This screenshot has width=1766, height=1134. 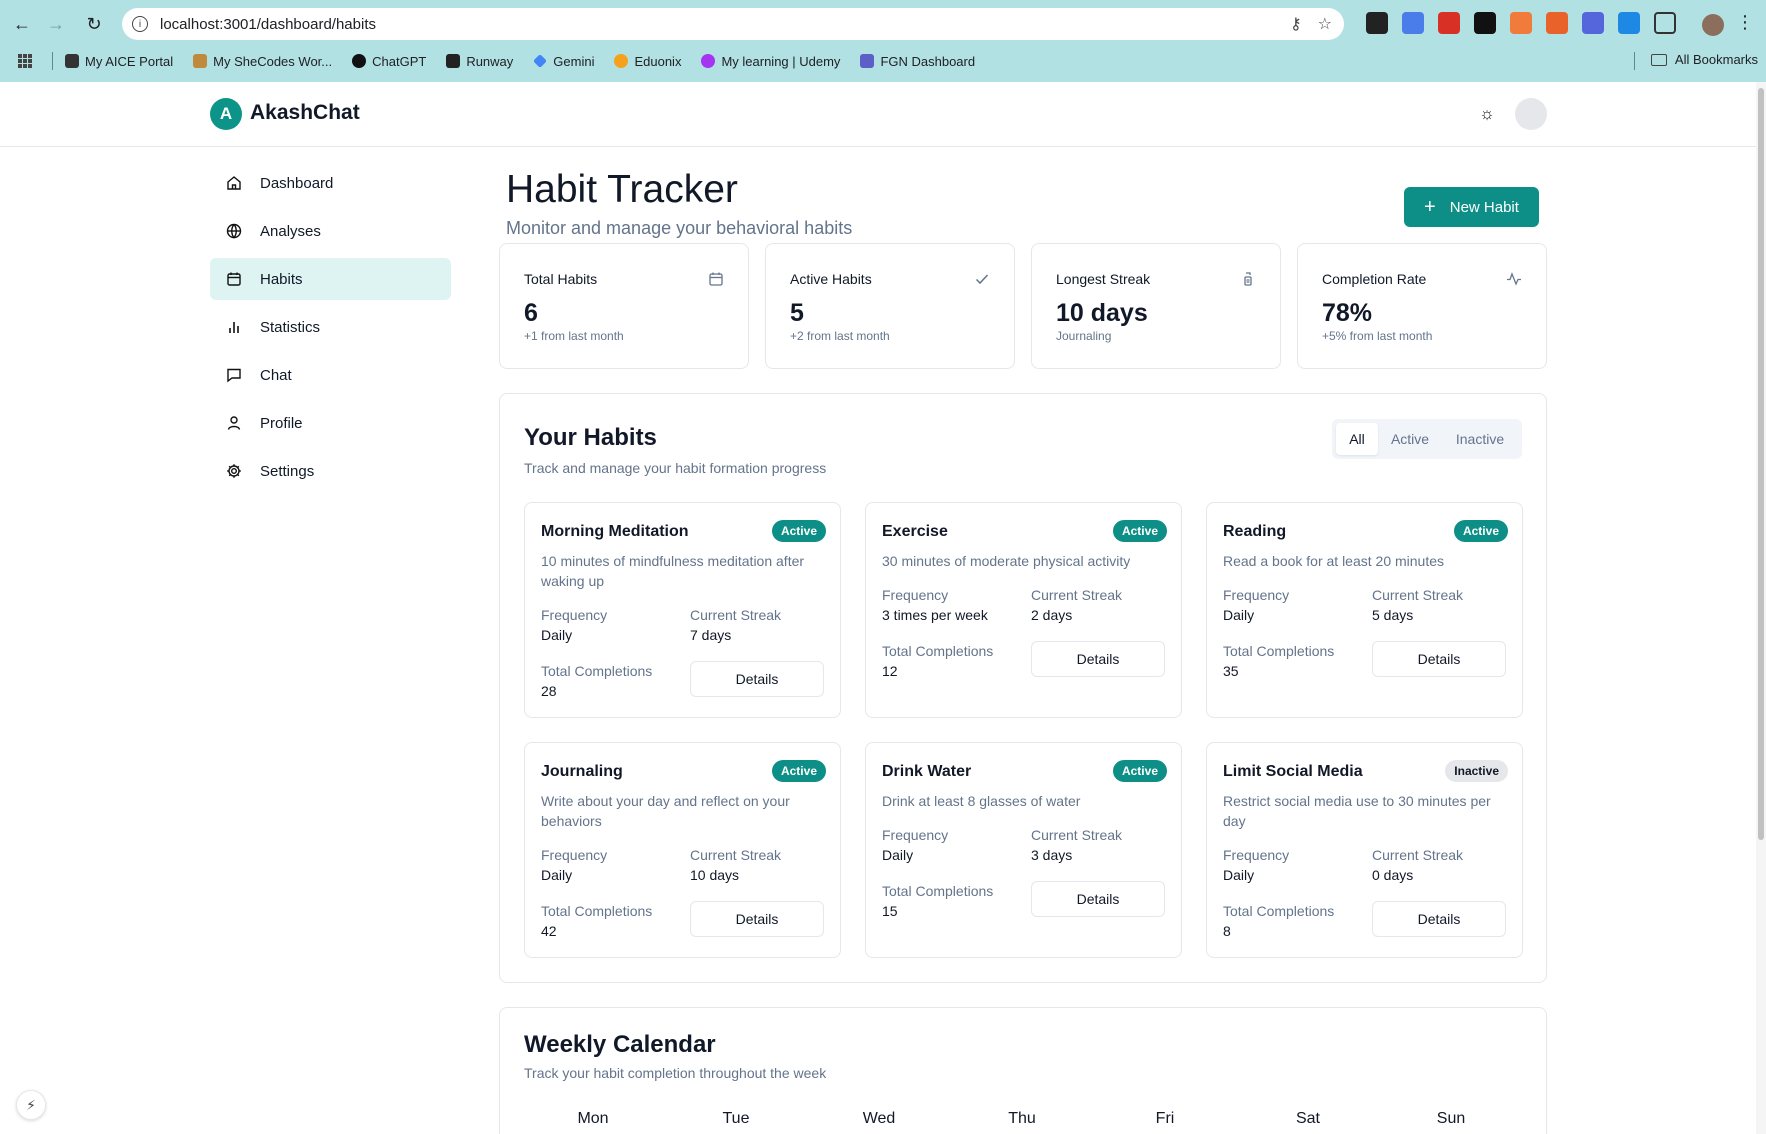 What do you see at coordinates (915, 531) in the screenshot?
I see `habit-name: Exercise` at bounding box center [915, 531].